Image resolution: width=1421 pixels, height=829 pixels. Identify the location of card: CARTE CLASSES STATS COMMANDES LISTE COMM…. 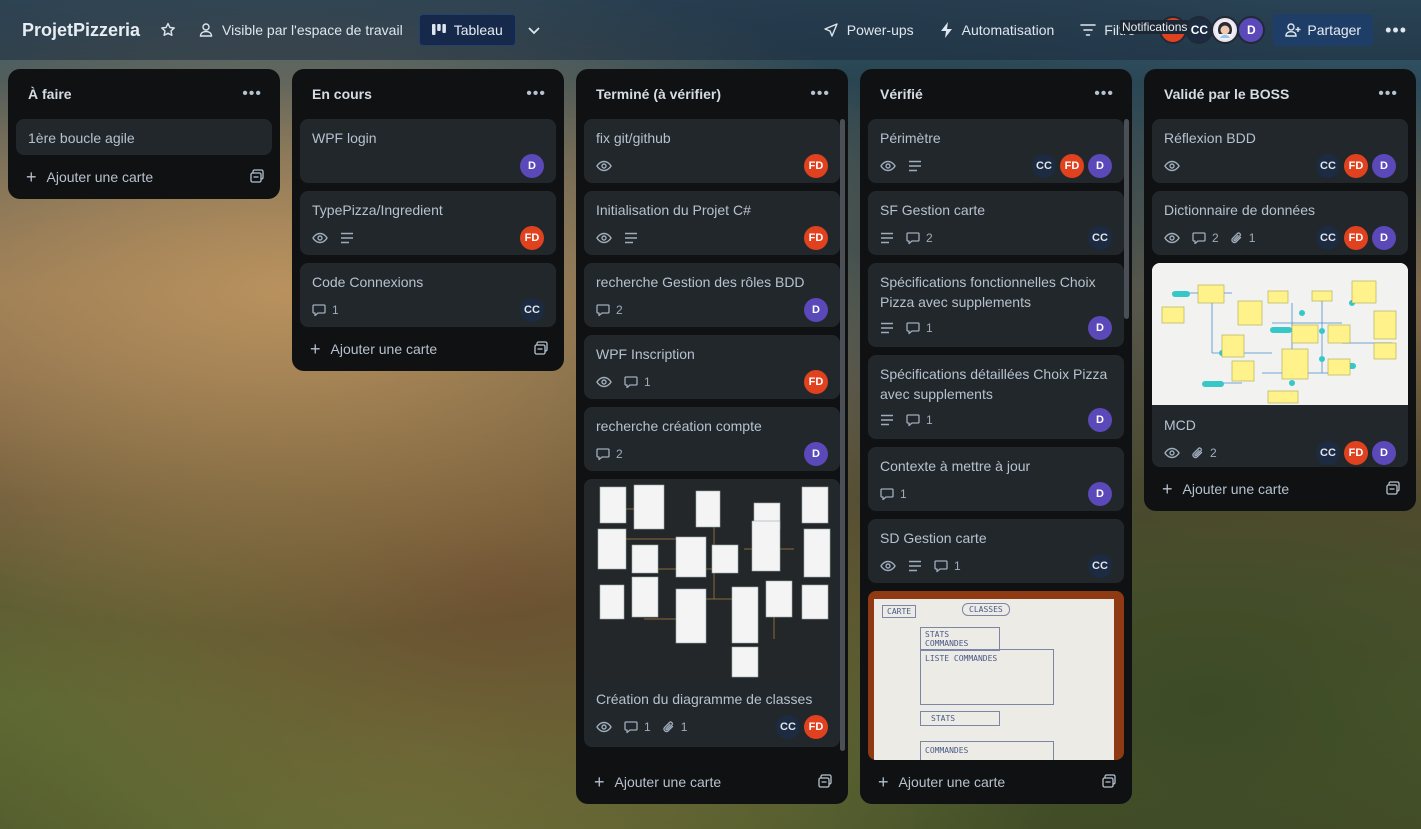
(996, 675).